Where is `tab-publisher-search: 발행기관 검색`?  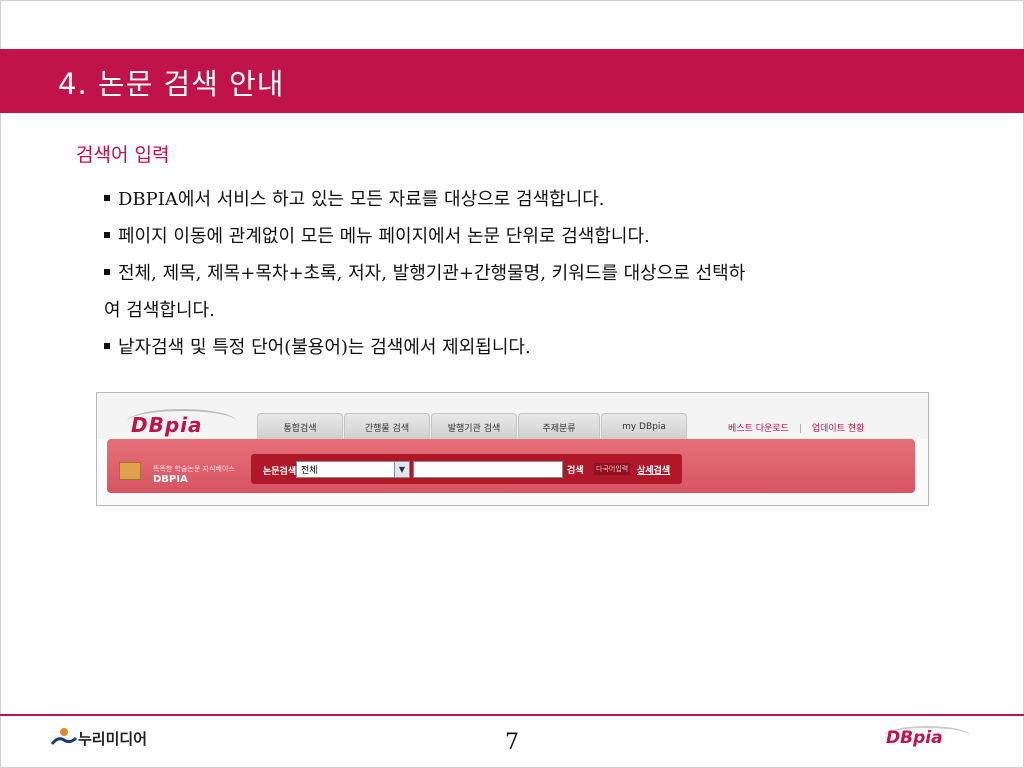
tab-publisher-search: 발행기관 검색 is located at coordinates (474, 426).